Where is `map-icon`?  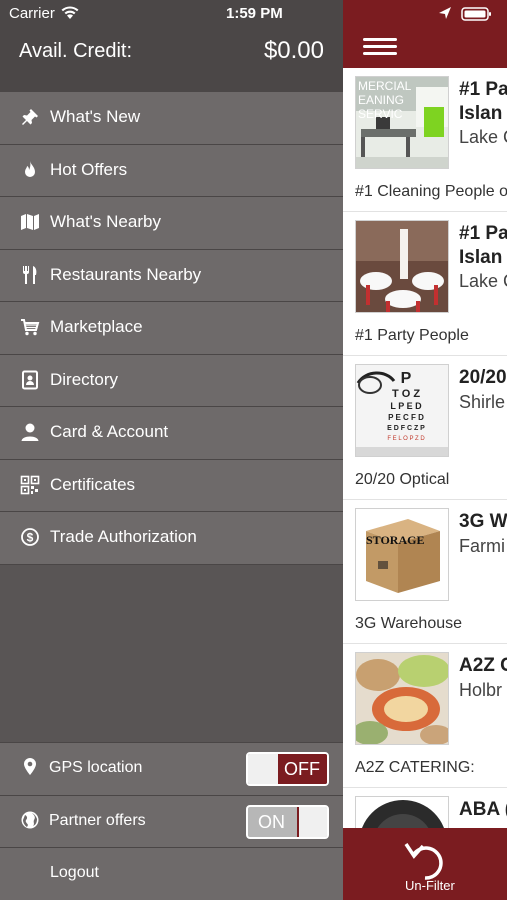
map-icon is located at coordinates (30, 222).